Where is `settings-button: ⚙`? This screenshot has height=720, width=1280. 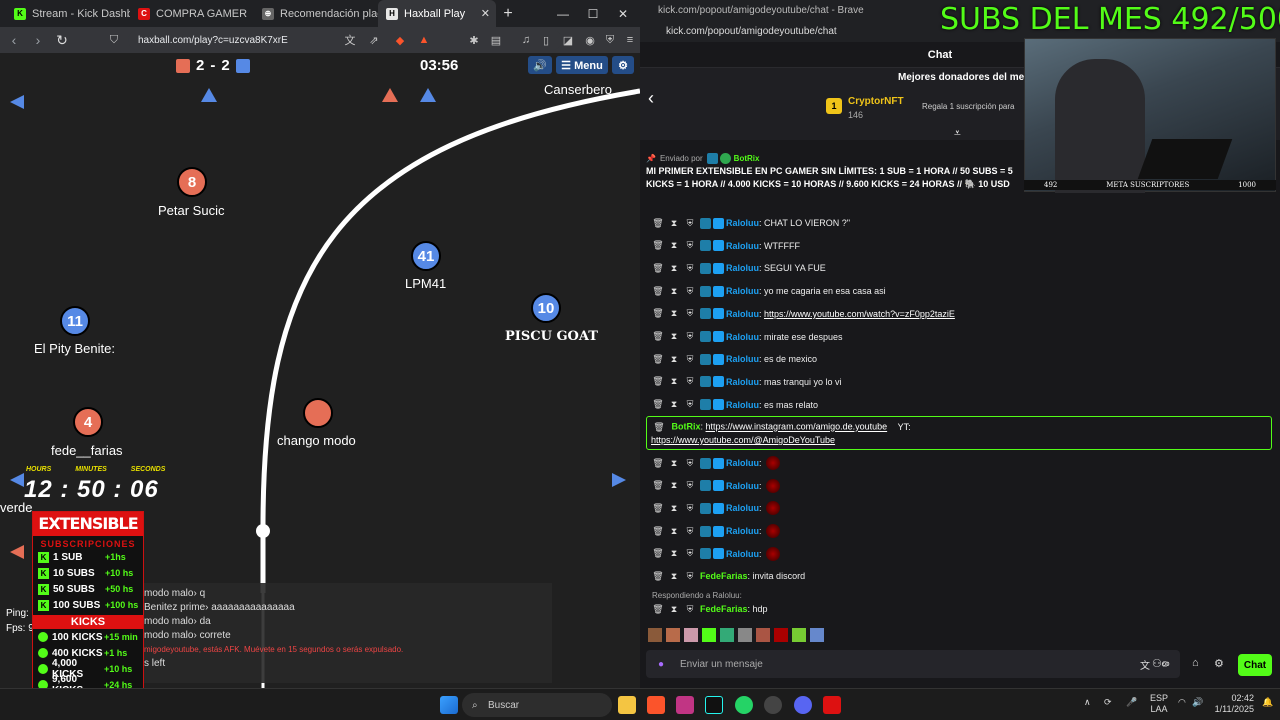 settings-button: ⚙ is located at coordinates (623, 65).